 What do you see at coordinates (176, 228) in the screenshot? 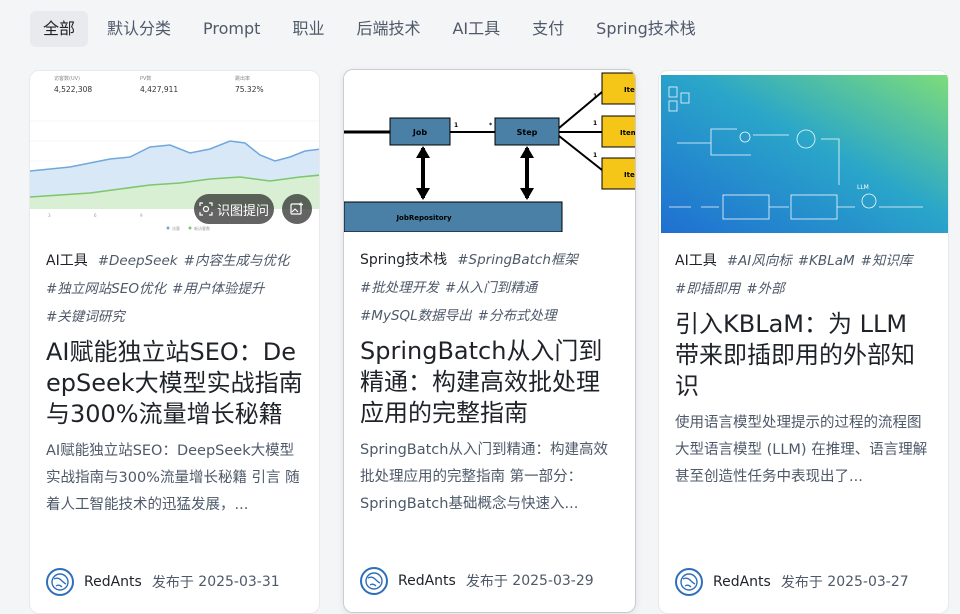
I see `legend-entry: 访客` at bounding box center [176, 228].